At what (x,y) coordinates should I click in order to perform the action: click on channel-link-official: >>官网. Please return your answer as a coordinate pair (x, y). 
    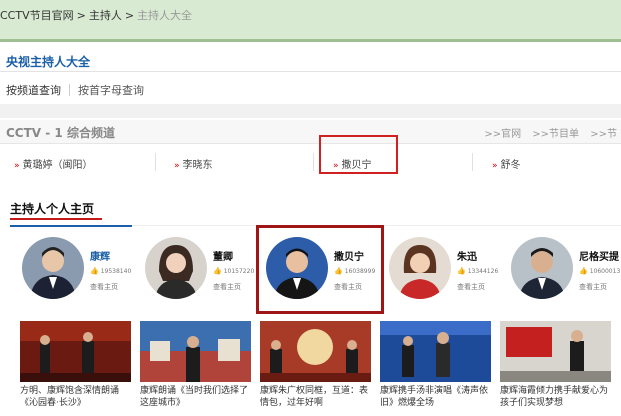
    Looking at the image, I should click on (502, 134).